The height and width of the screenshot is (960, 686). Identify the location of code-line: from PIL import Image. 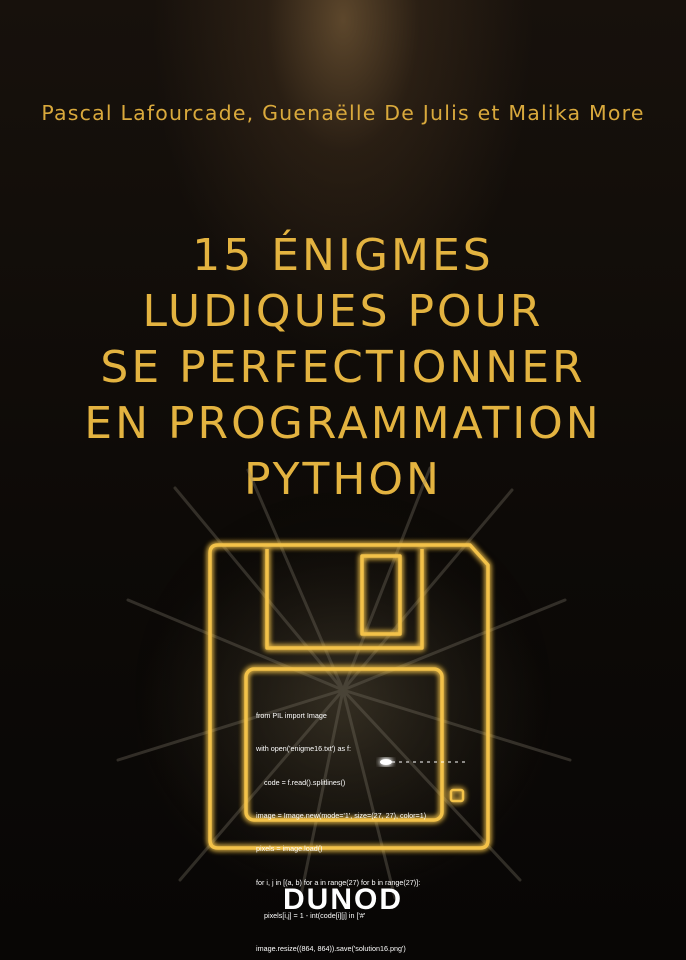
(291, 716).